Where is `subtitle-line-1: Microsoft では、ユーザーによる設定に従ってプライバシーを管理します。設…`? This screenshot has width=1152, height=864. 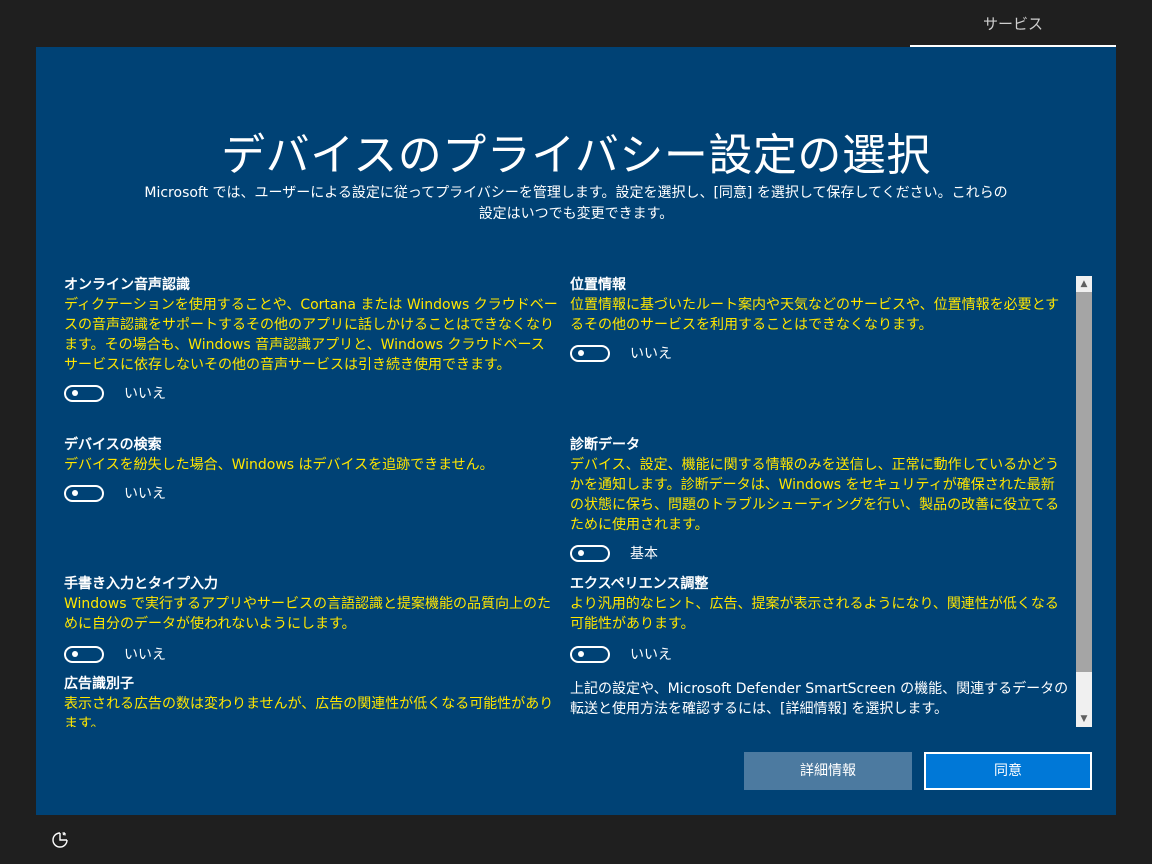
subtitle-line-1: Microsoft では、ユーザーによる設定に従ってプライバシーを管理します。設… is located at coordinates (576, 193).